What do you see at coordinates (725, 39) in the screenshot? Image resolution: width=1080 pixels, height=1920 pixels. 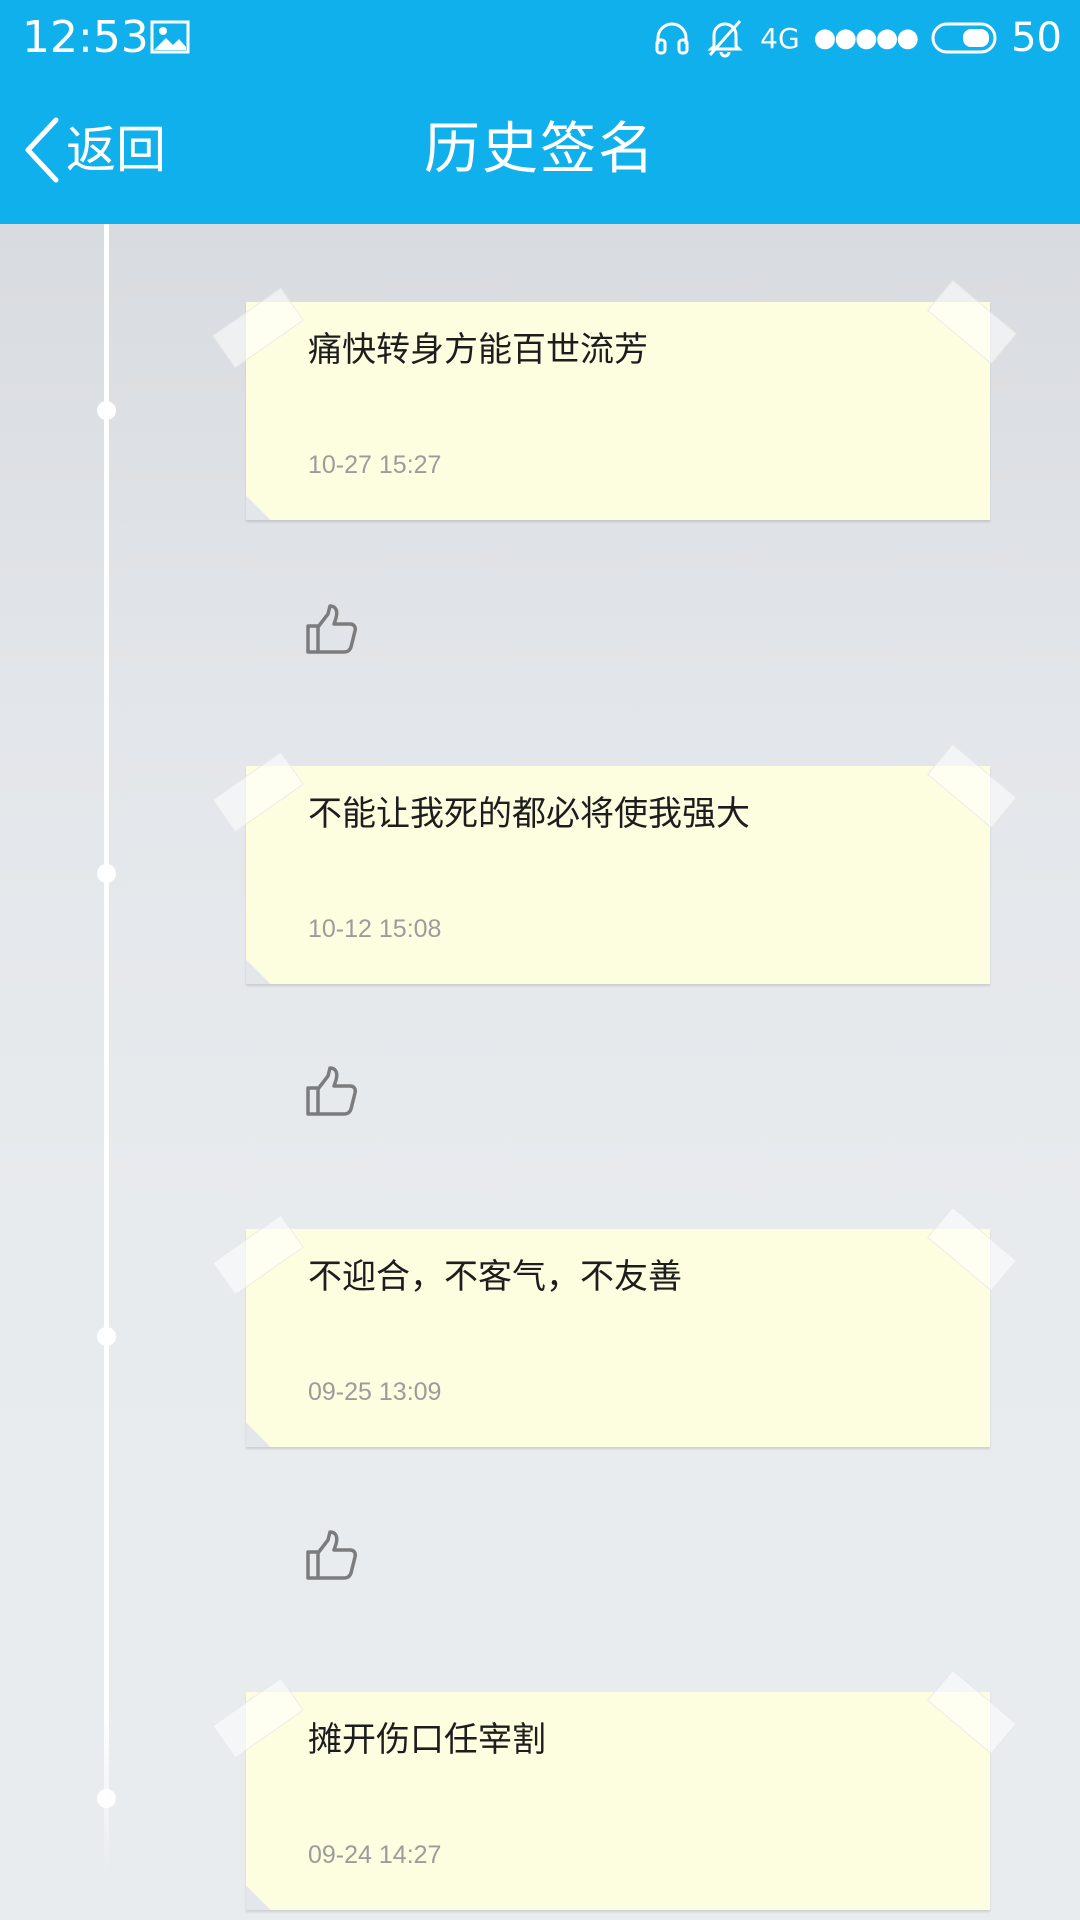 I see `mute-notification-icon` at bounding box center [725, 39].